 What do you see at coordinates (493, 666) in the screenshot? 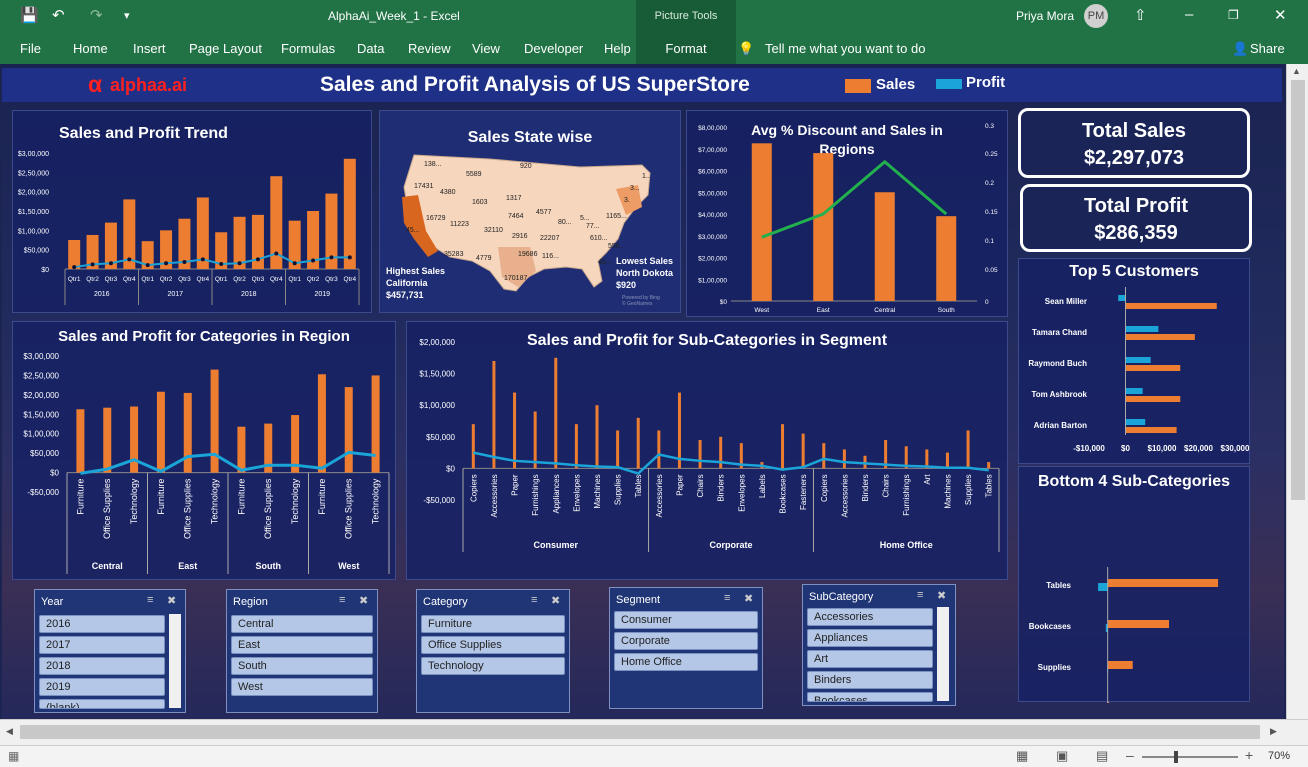
I see `slicer-item: Technology` at bounding box center [493, 666].